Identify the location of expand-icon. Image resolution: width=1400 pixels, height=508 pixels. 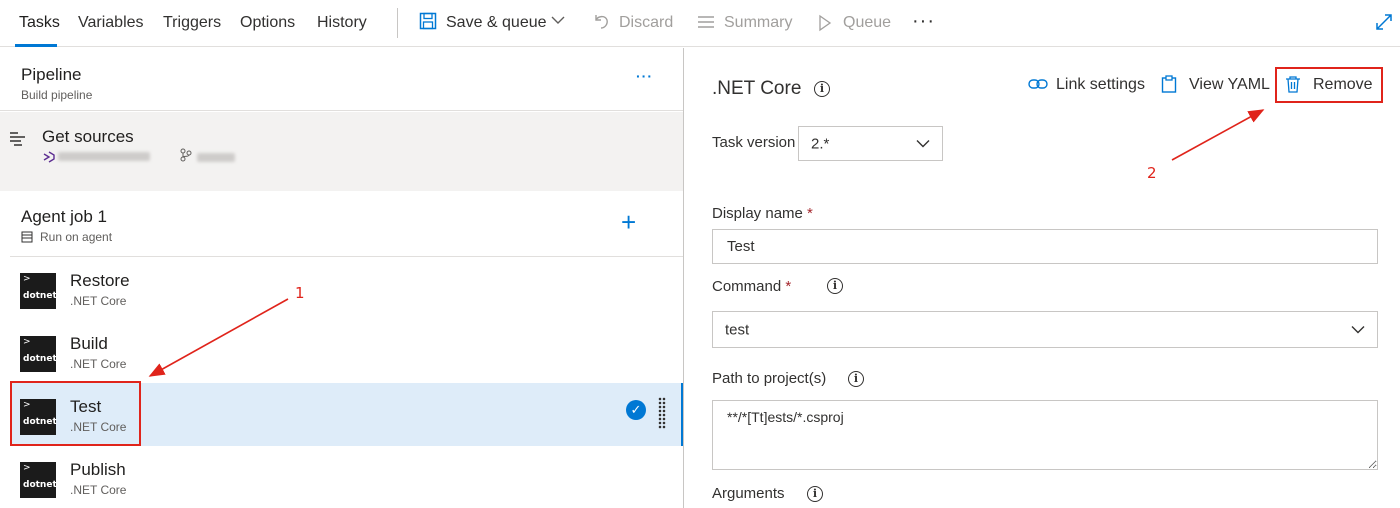
(1384, 22).